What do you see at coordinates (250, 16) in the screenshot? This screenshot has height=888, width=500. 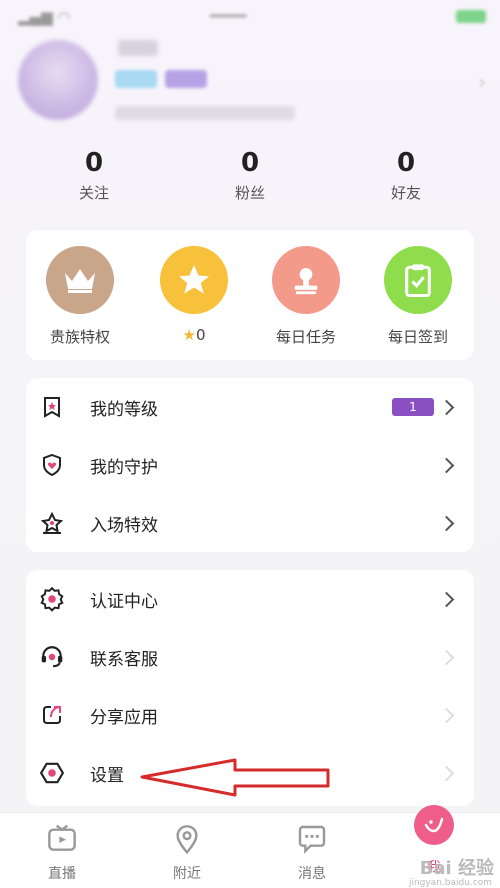 I see `status-bar: ▂▄▆ ◠ ━━━━` at bounding box center [250, 16].